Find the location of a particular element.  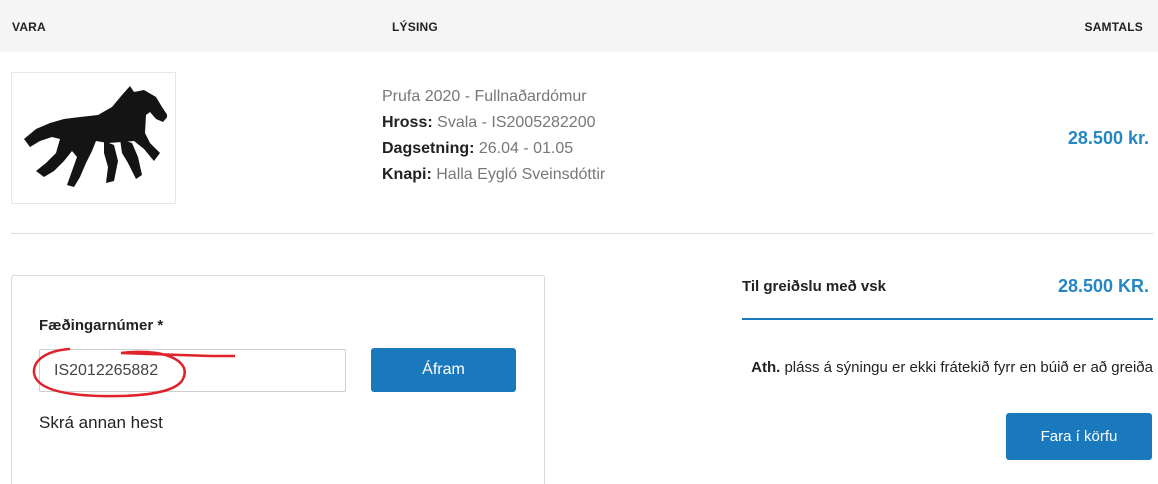

total-label: Til greiðslu með vsk is located at coordinates (814, 286).